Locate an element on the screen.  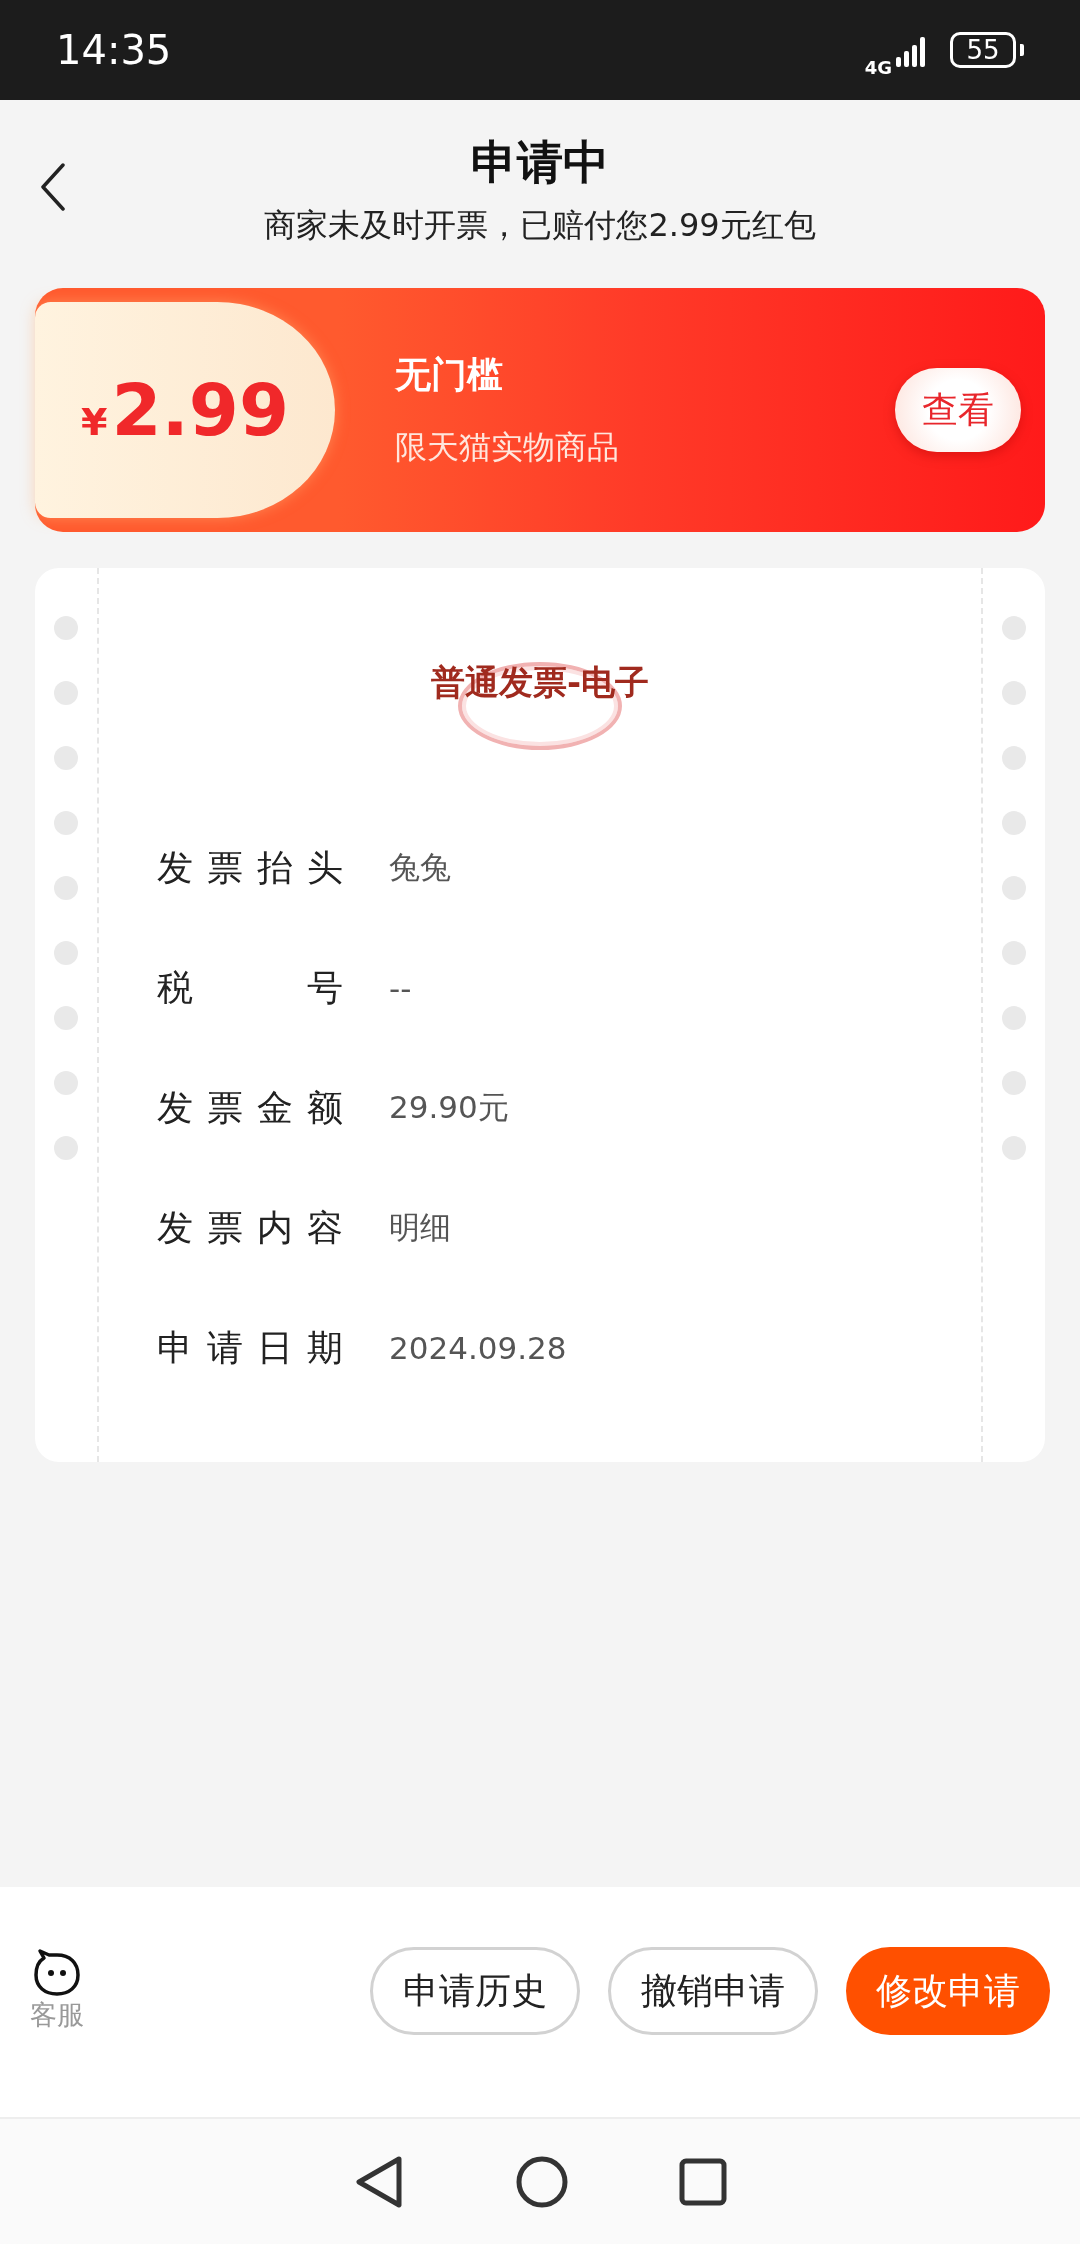
home-icon is located at coordinates (542, 2181).